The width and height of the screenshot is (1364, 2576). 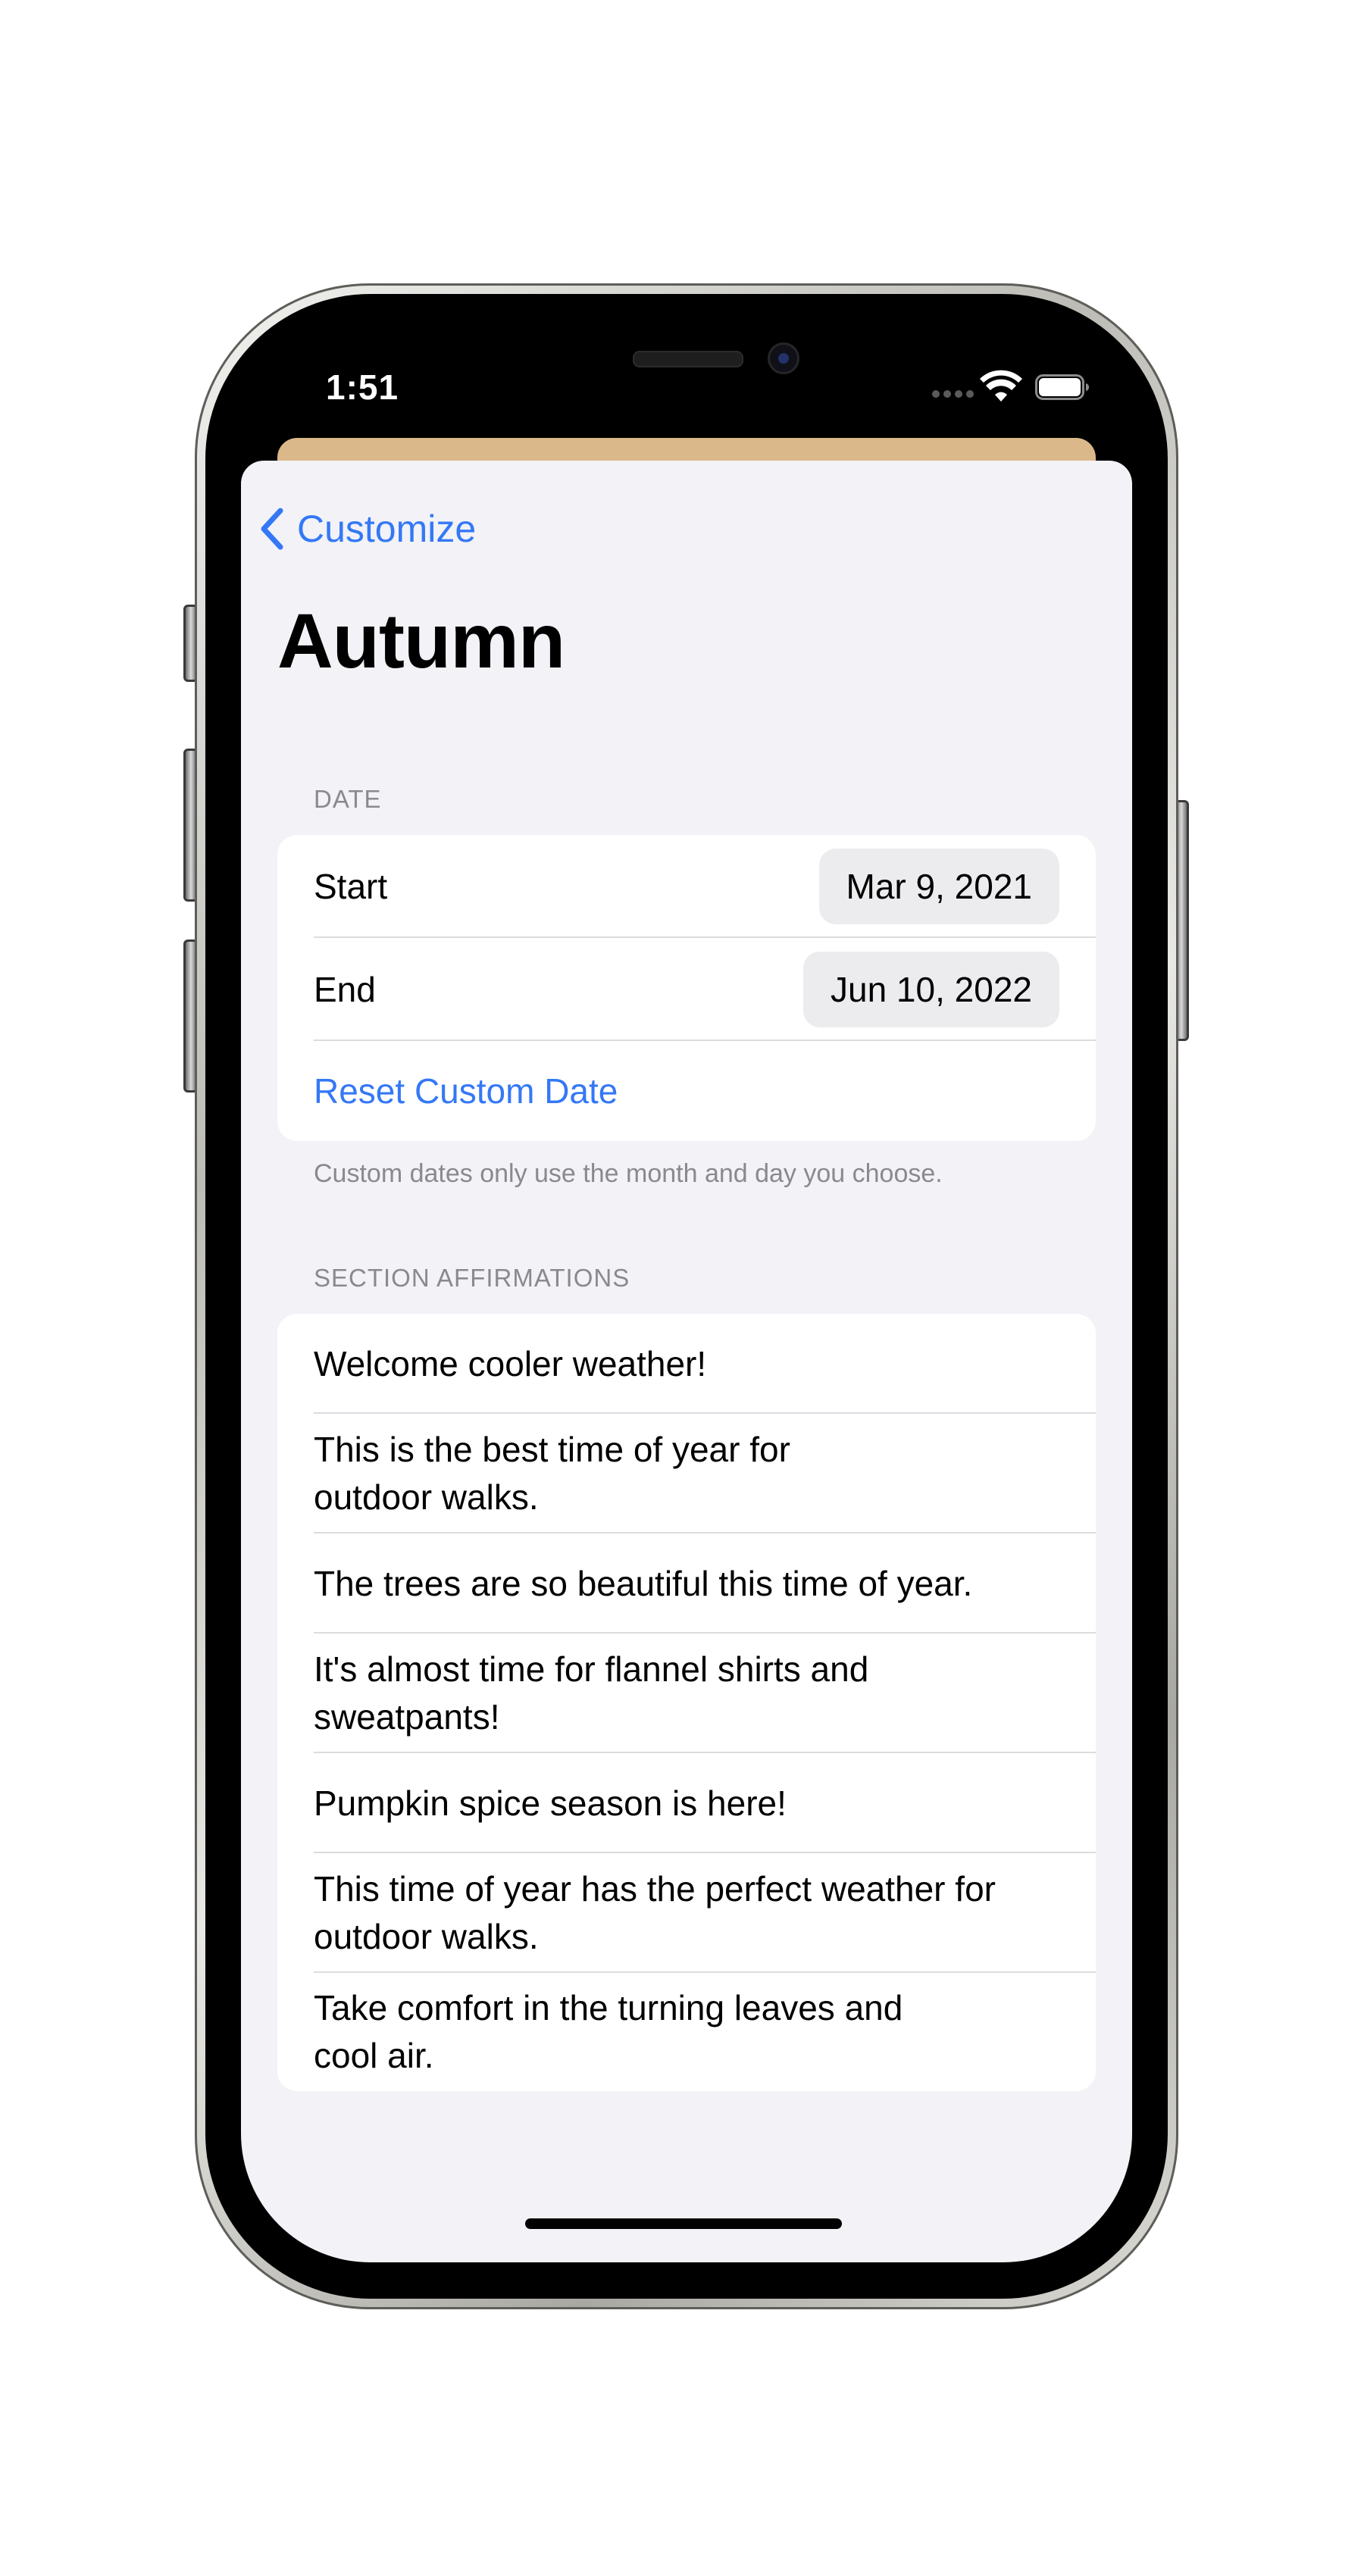 What do you see at coordinates (421, 641) in the screenshot?
I see `page-title: Autumn` at bounding box center [421, 641].